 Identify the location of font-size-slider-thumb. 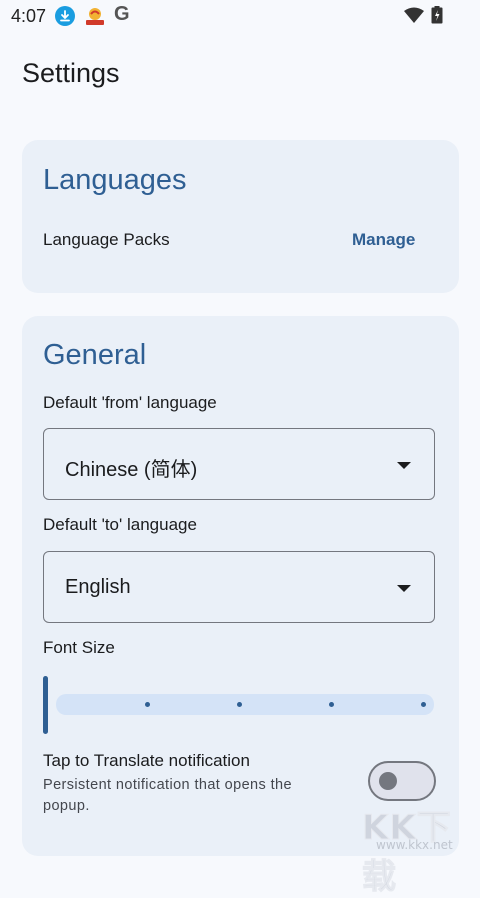
(45, 705).